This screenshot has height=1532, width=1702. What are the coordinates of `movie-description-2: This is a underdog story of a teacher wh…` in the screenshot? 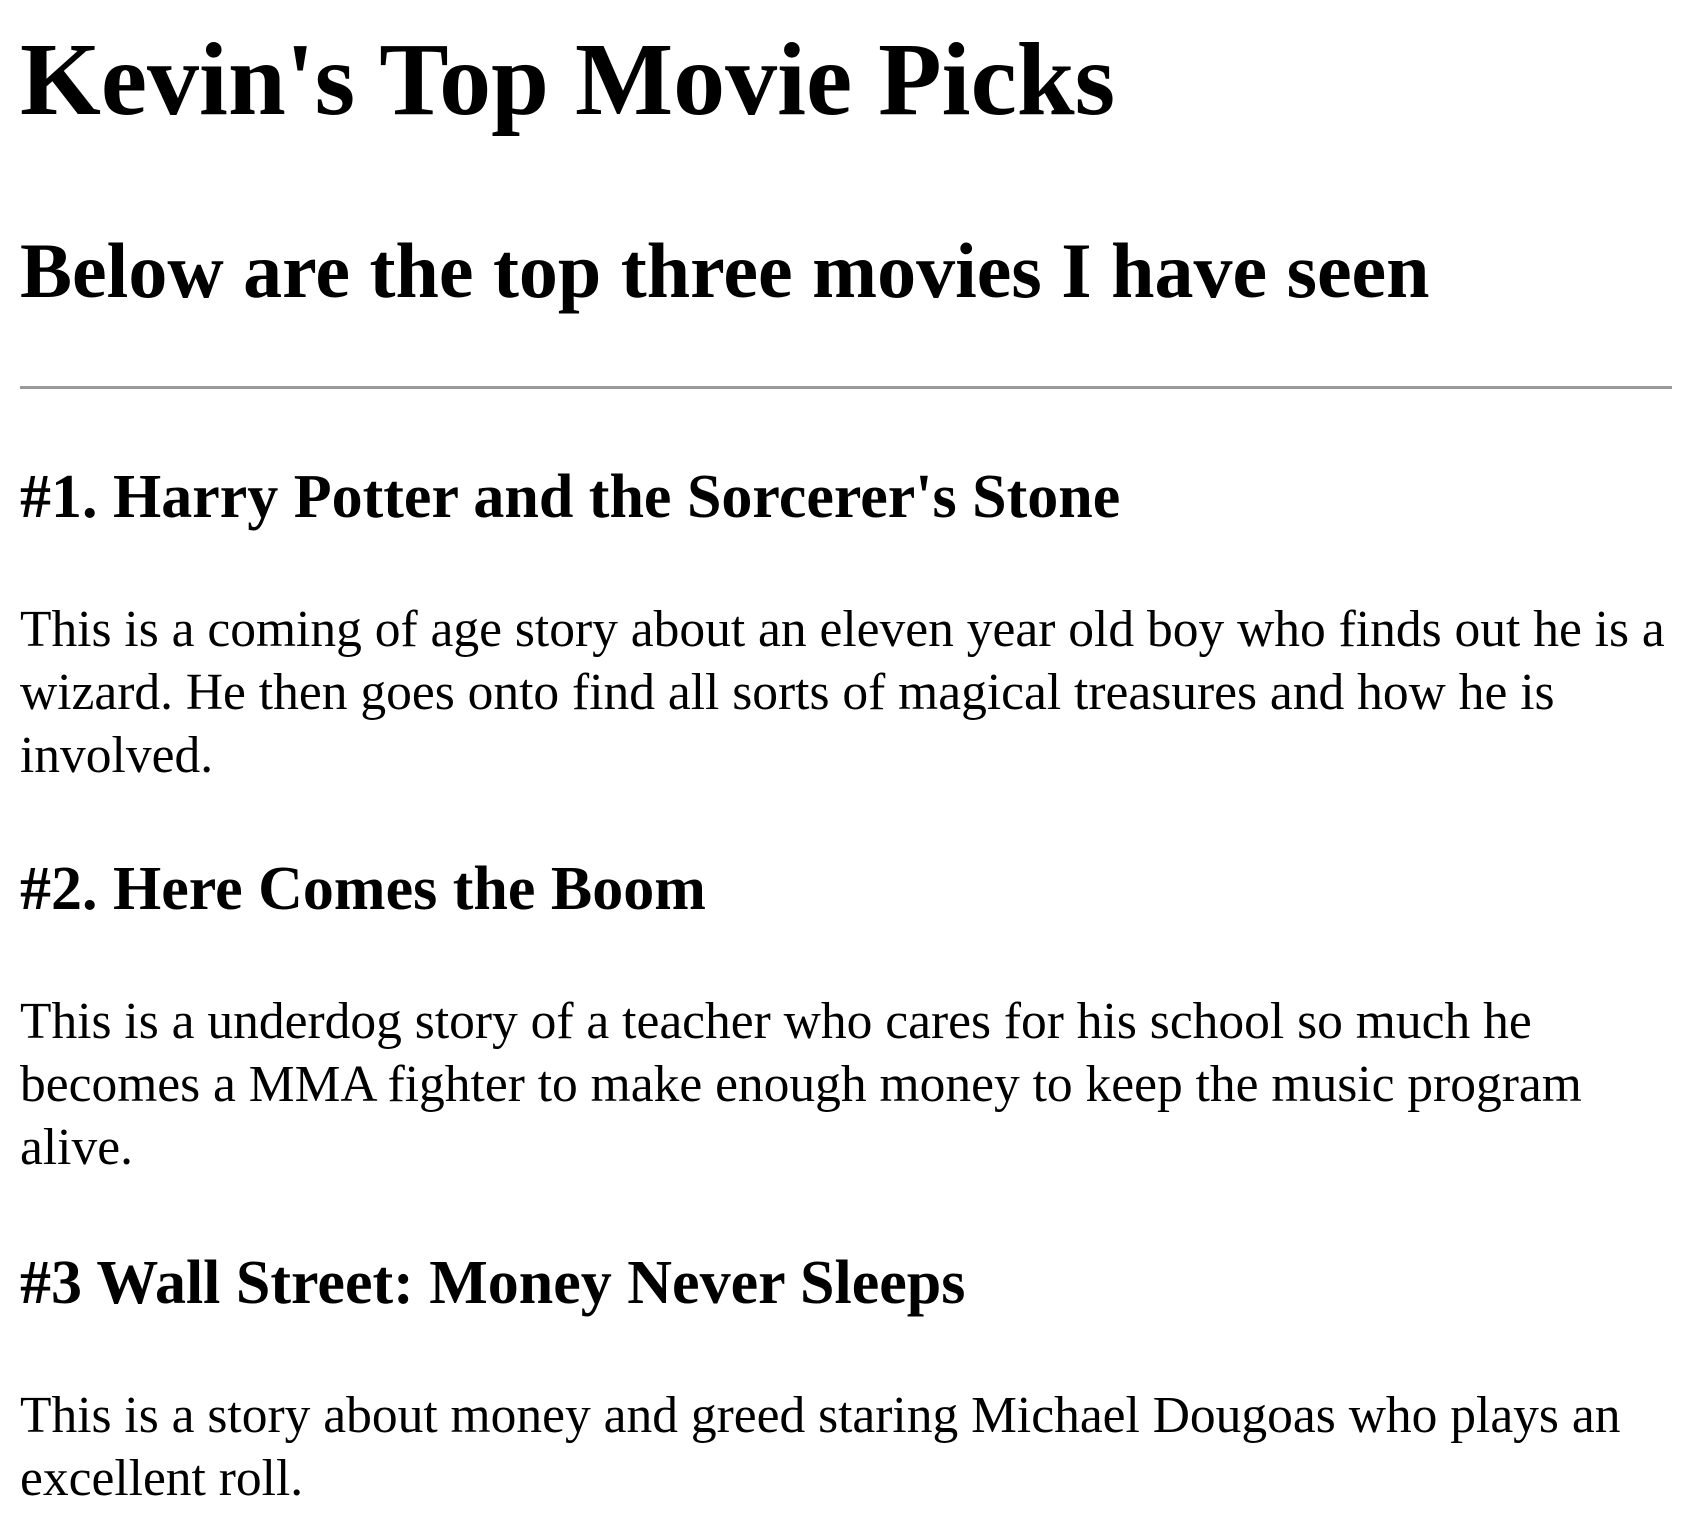 It's located at (801, 1084).